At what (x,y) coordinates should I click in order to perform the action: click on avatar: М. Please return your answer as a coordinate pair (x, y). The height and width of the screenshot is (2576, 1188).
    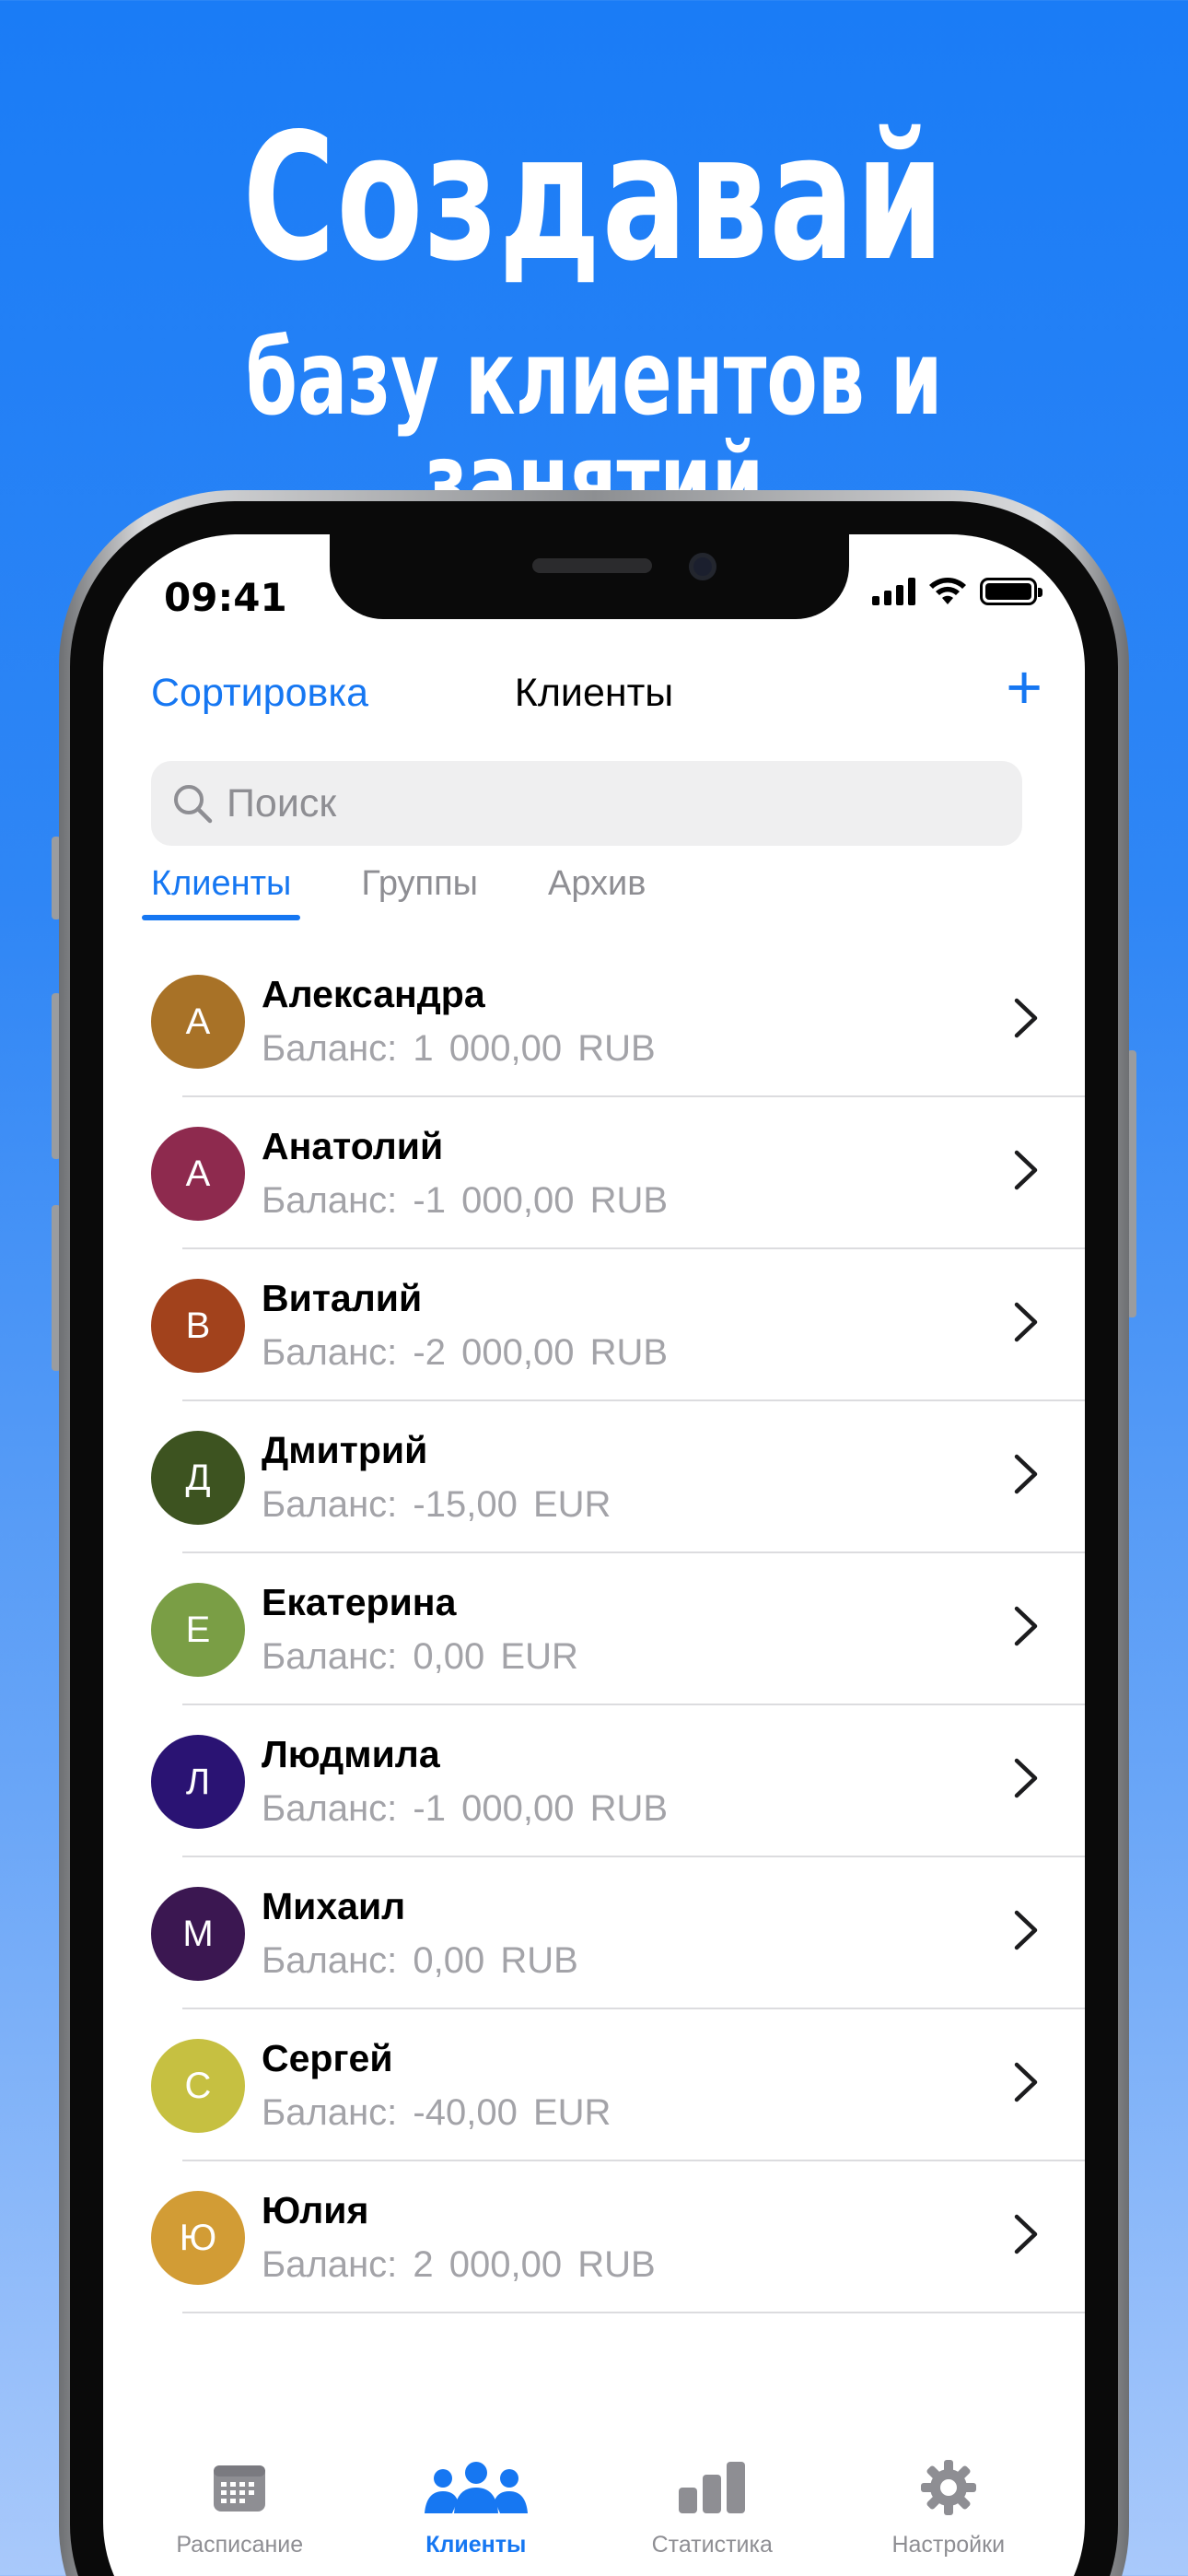
    Looking at the image, I should click on (198, 1934).